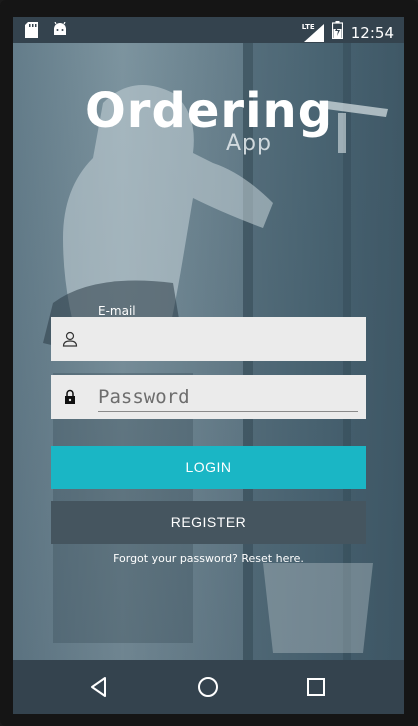  I want to click on navigation-bar, so click(208, 687).